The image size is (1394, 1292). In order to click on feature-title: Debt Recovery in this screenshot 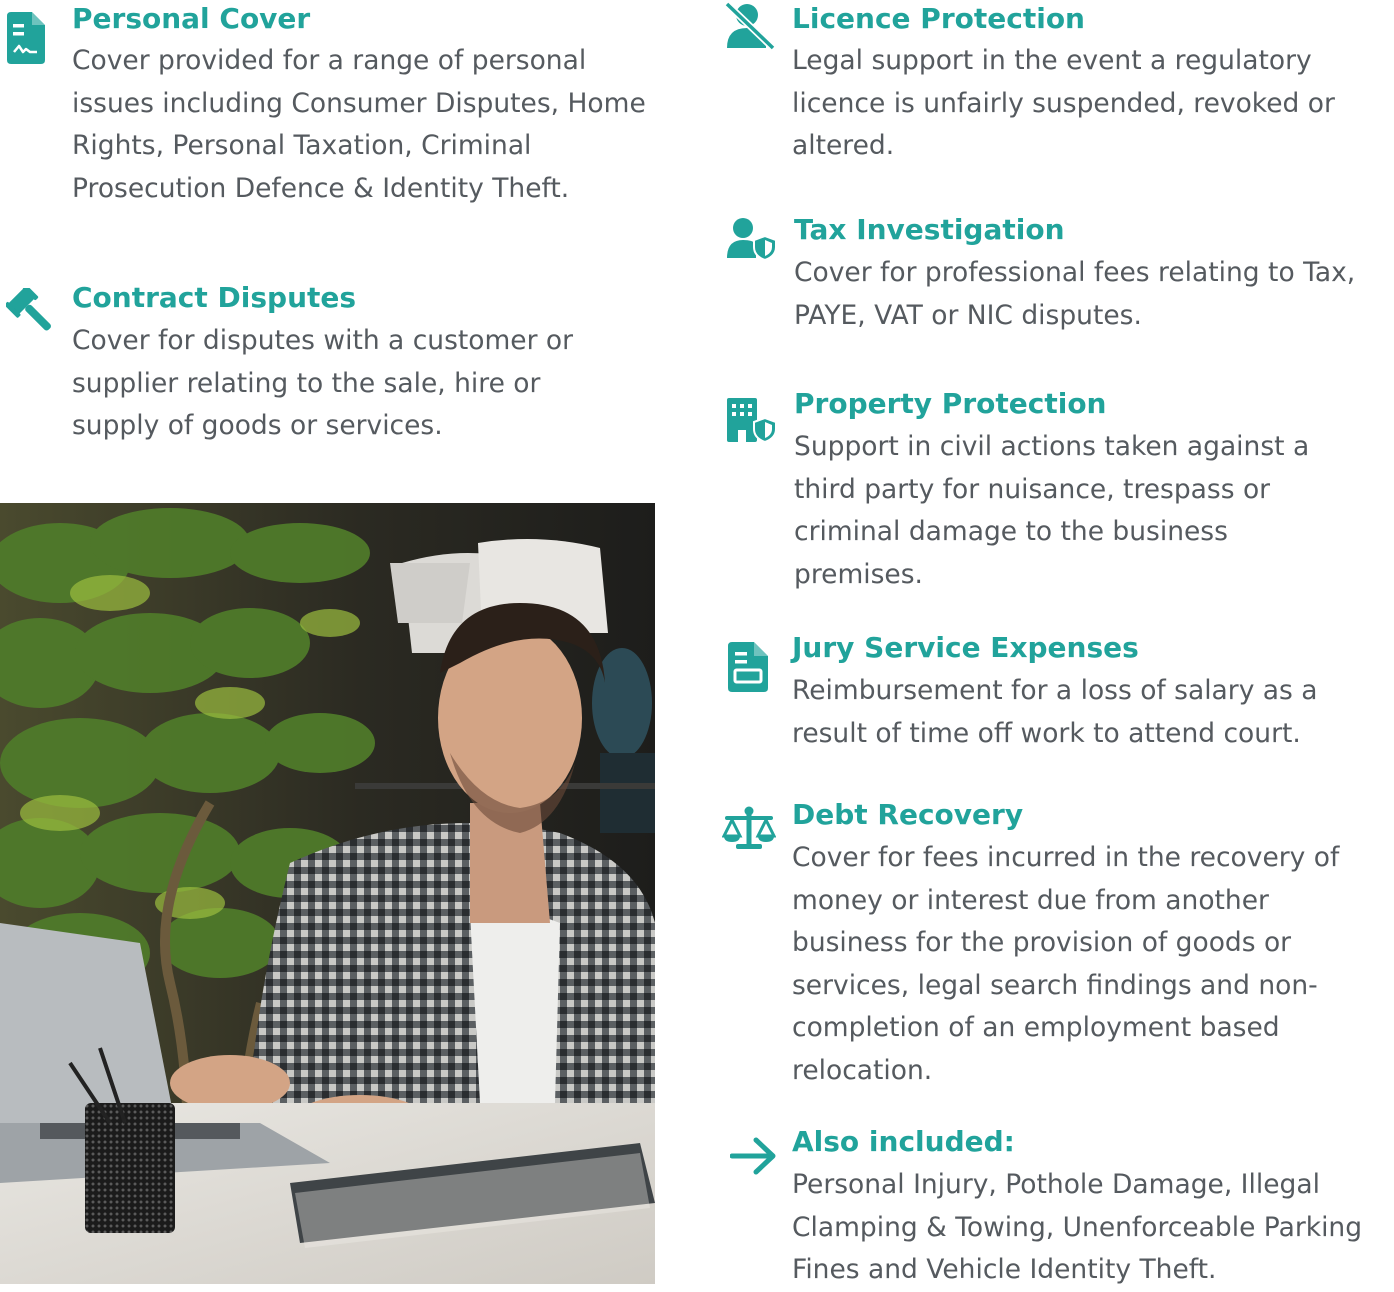, I will do `click(908, 814)`.